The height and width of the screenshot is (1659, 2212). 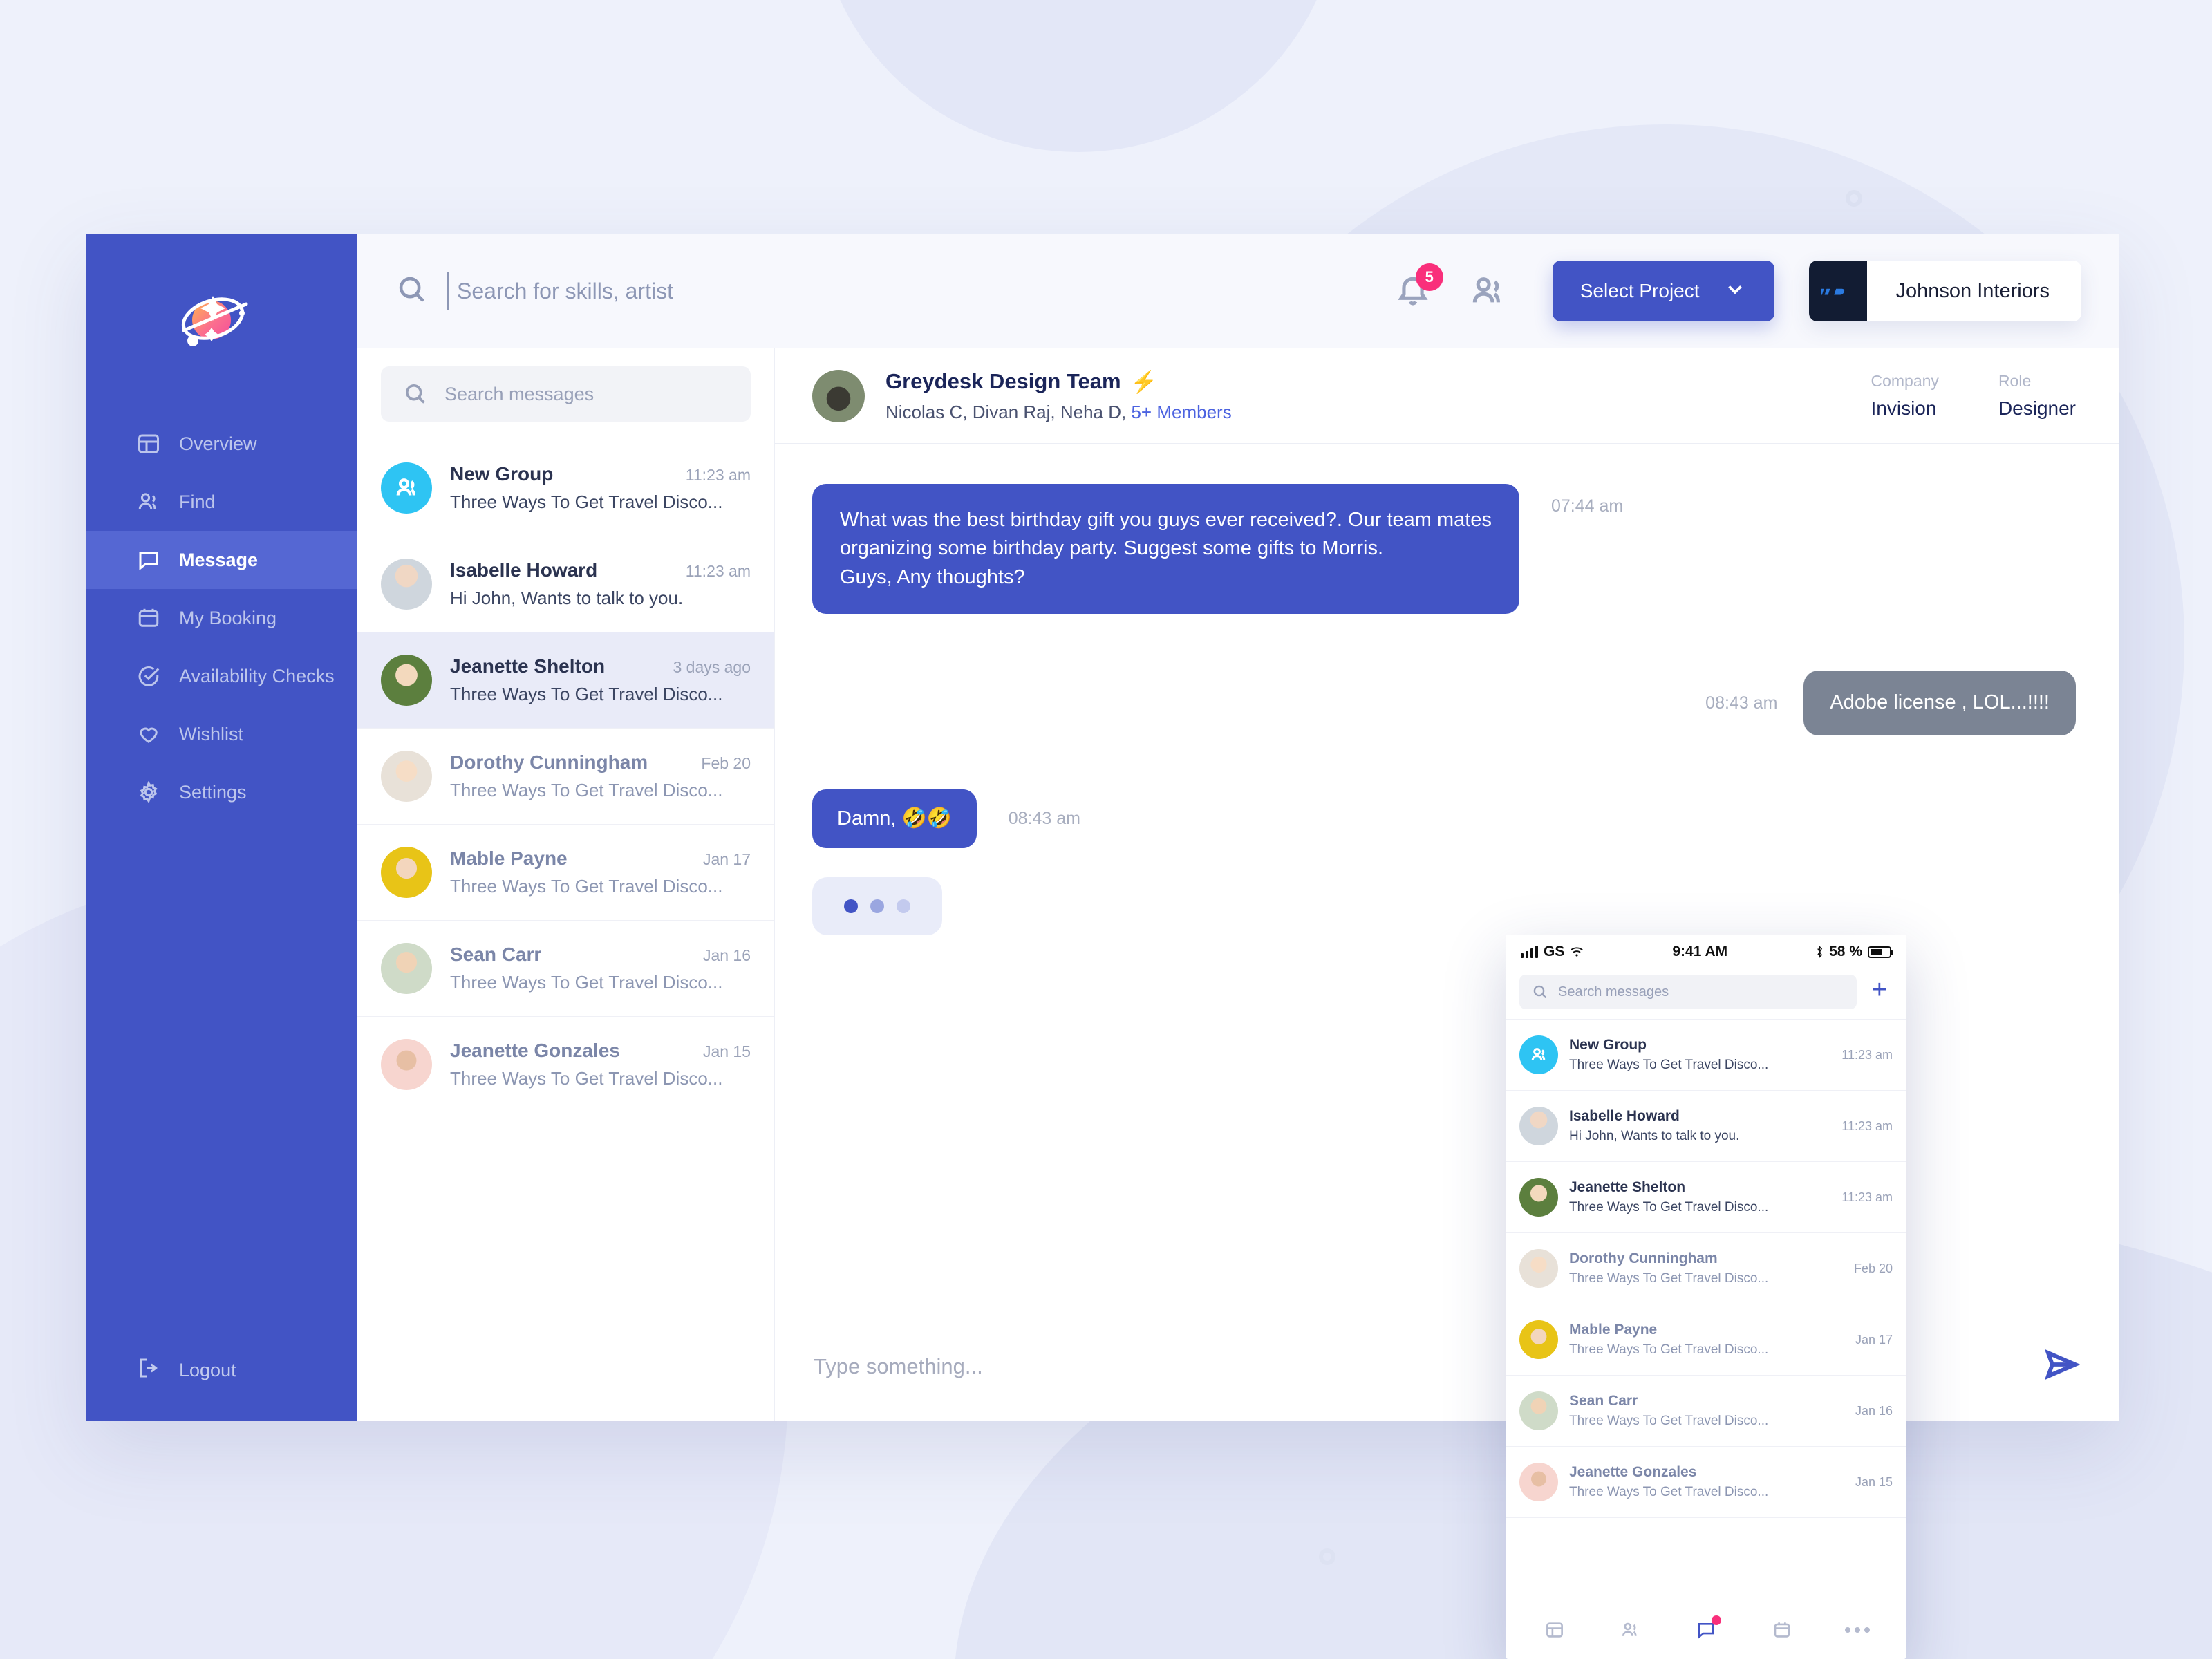 What do you see at coordinates (1700, 951) in the screenshot?
I see `status-time: 9:41 AM` at bounding box center [1700, 951].